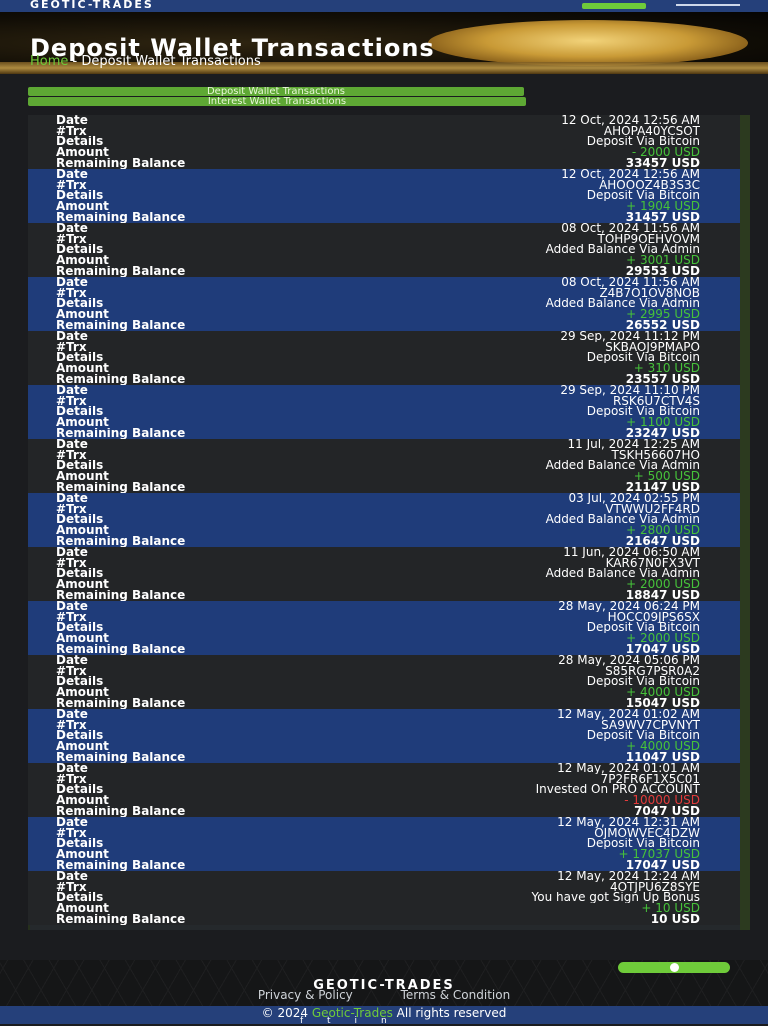 This screenshot has height=1026, width=768. Describe the element at coordinates (305, 995) in the screenshot. I see `privacy-link: Privacy & Policy` at that location.